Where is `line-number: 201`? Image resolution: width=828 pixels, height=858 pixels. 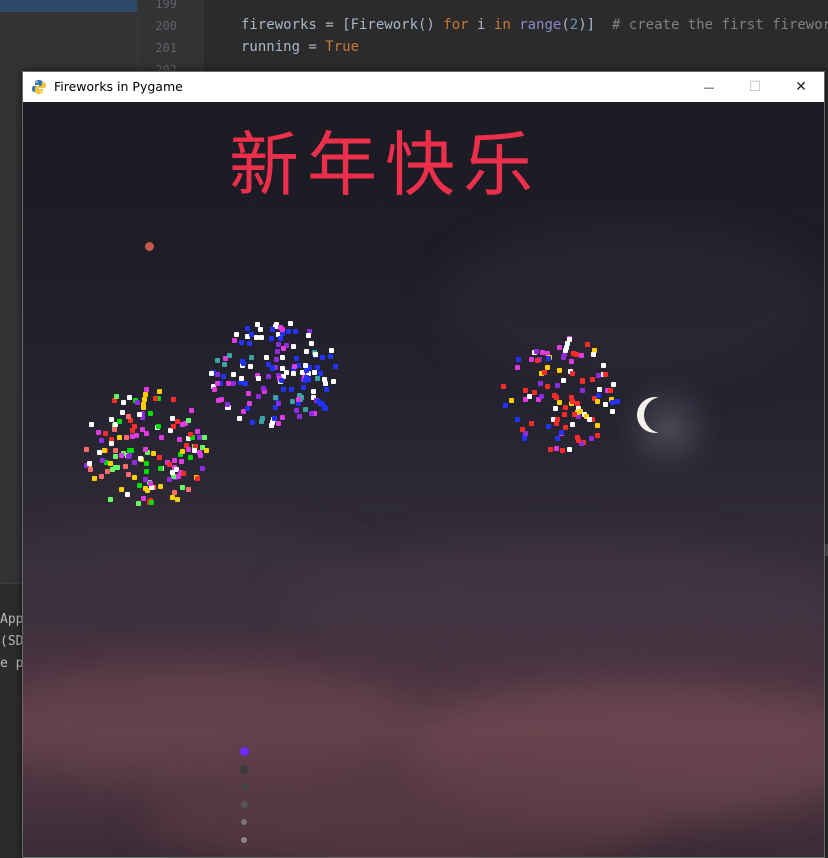 line-number: 201 is located at coordinates (166, 48).